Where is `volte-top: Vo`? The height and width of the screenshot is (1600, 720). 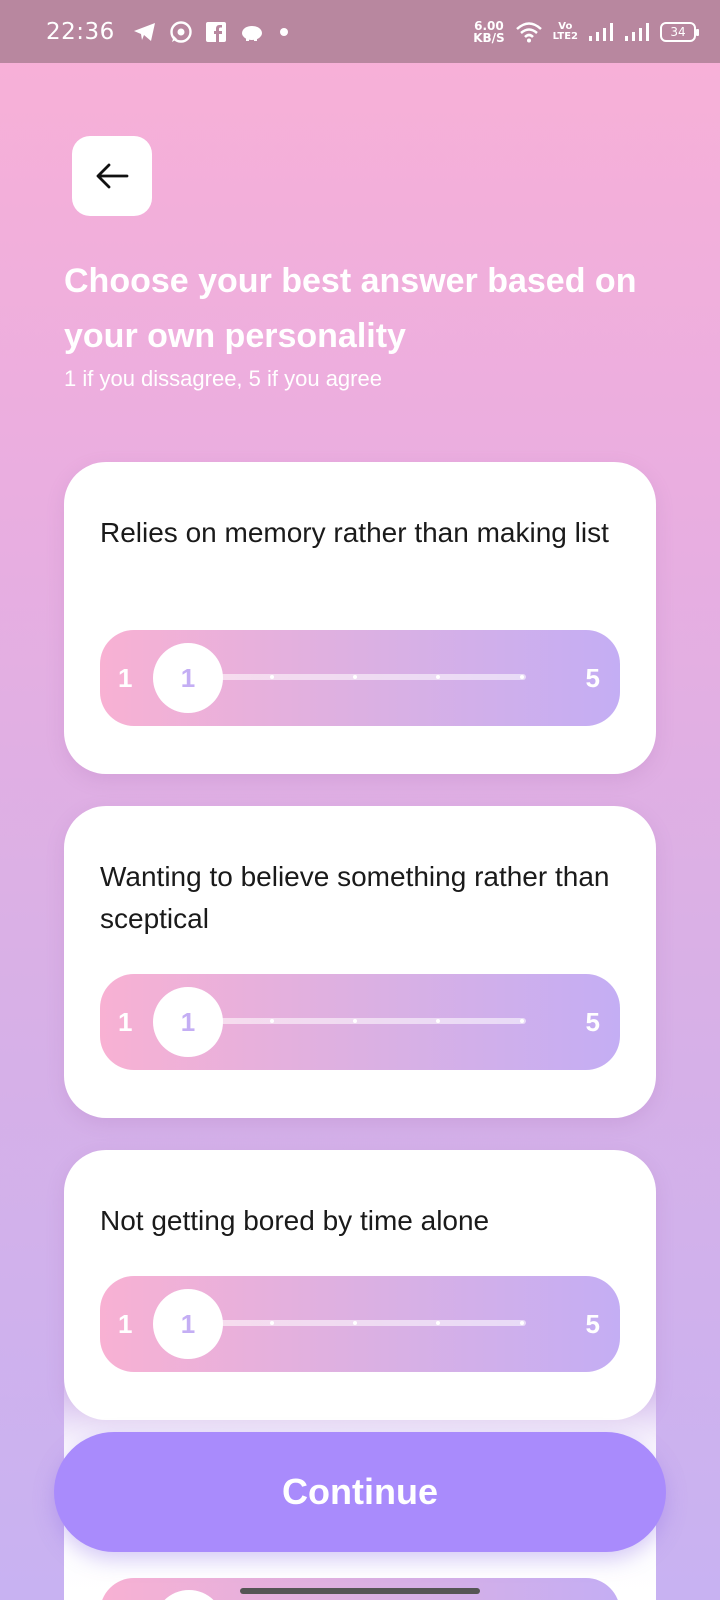 volte-top: Vo is located at coordinates (565, 26).